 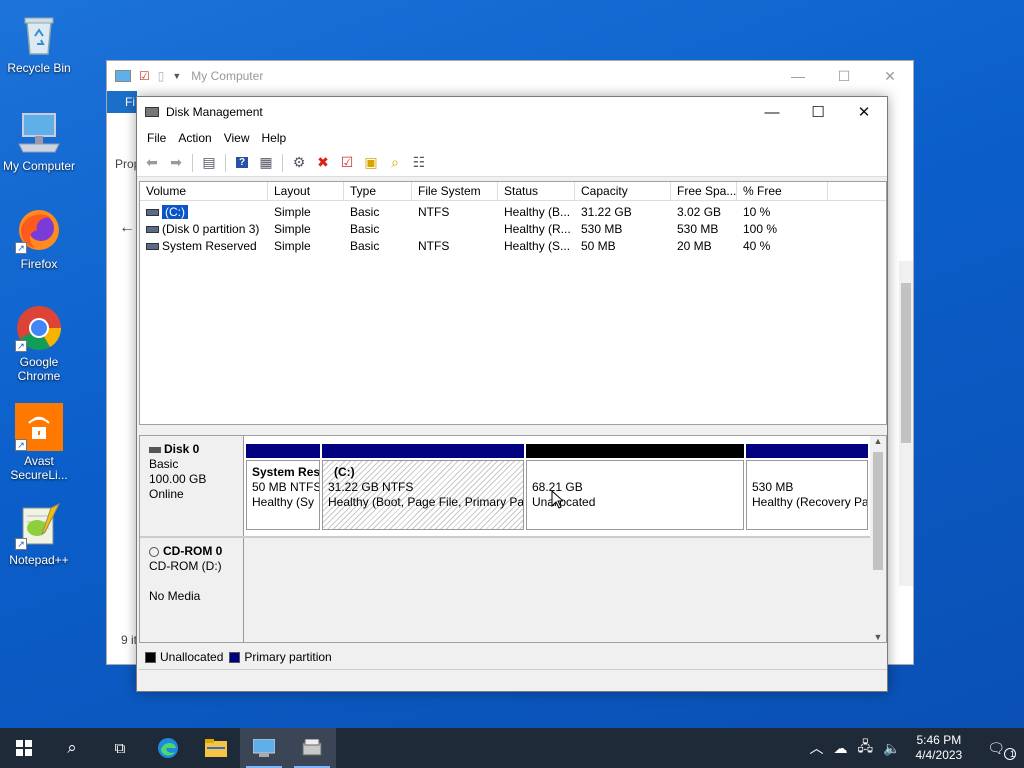 I want to click on cell-free: 20 MB, so click(x=694, y=245).